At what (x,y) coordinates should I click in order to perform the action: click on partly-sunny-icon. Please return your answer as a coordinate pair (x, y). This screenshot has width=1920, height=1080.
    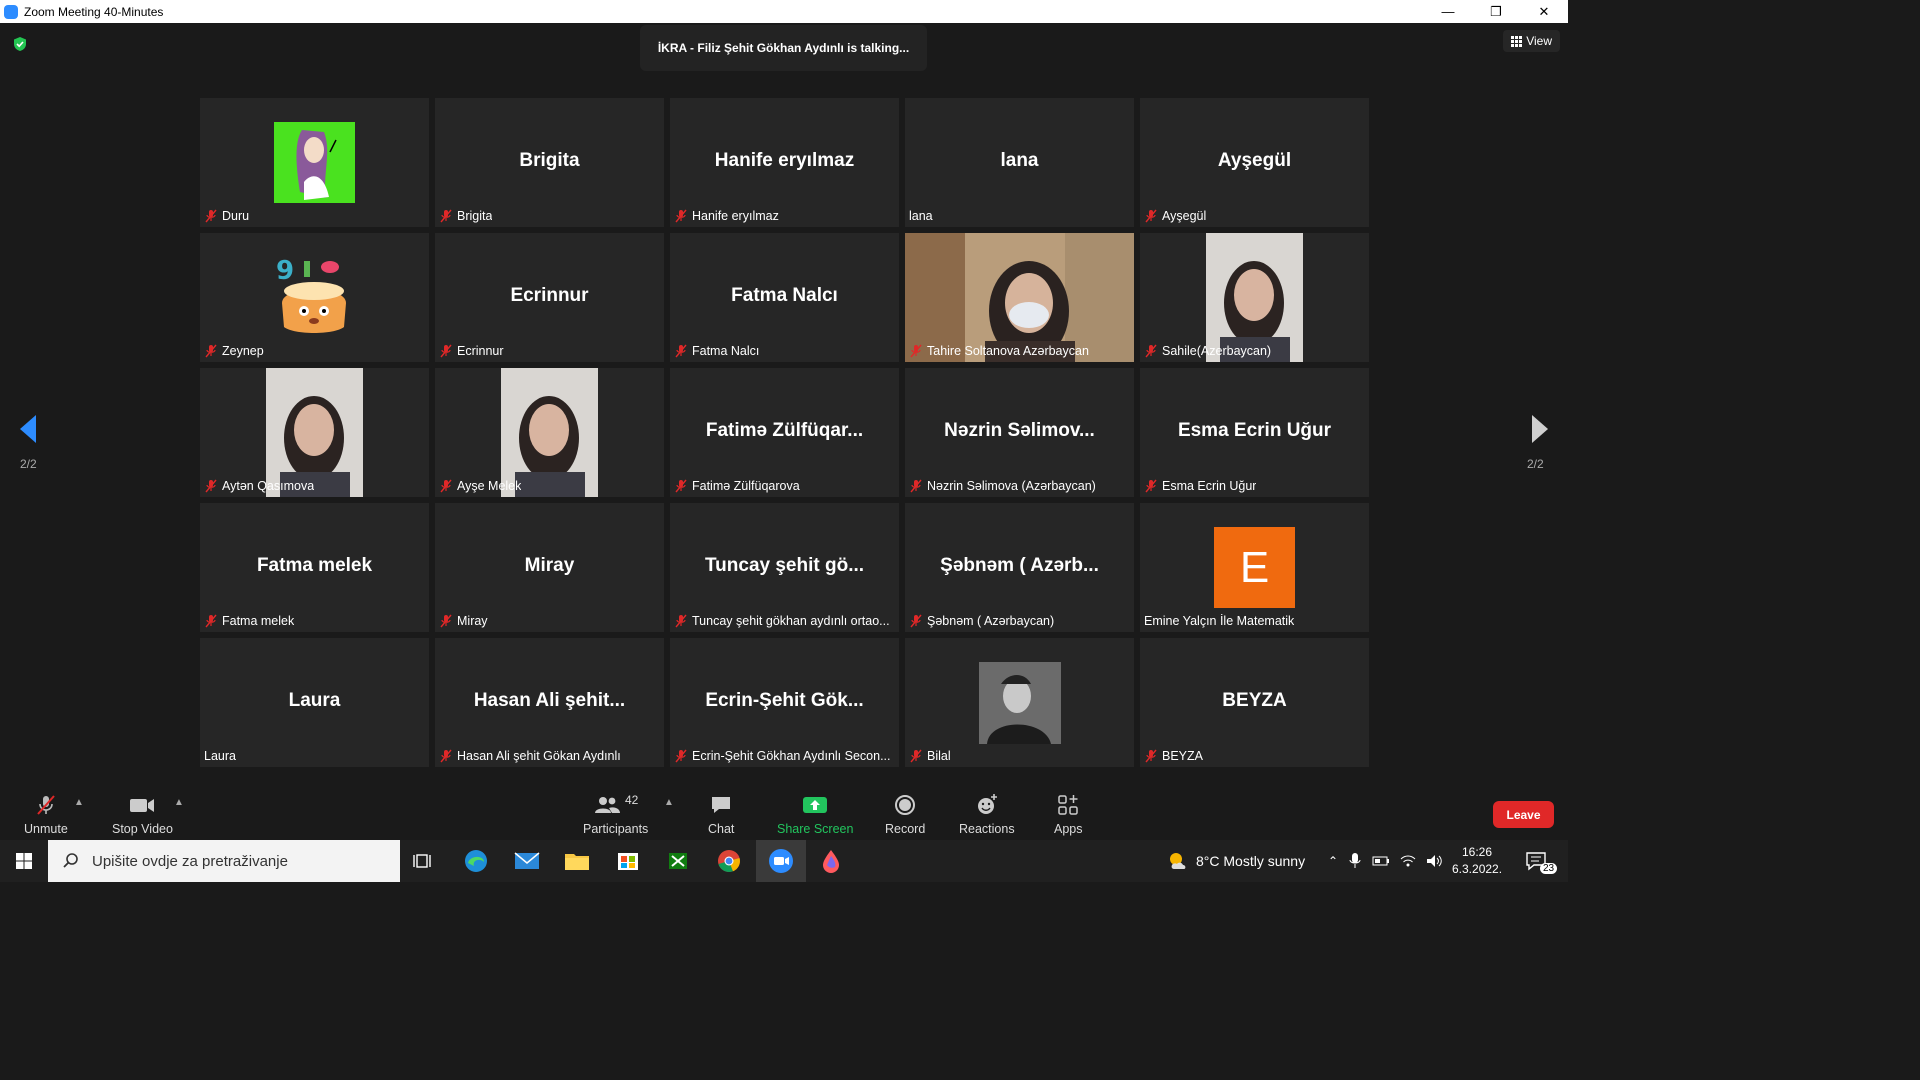
    Looking at the image, I should click on (1178, 861).